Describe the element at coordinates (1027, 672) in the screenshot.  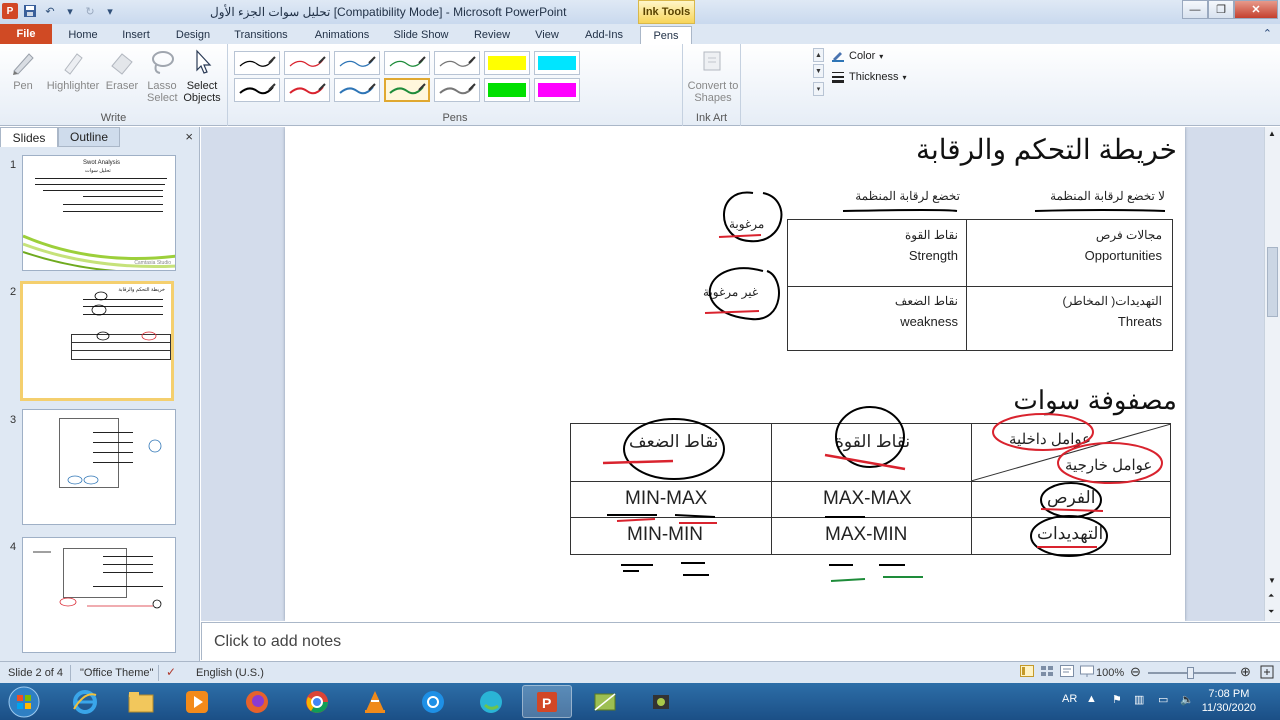
I see `normal-view-icon` at that location.